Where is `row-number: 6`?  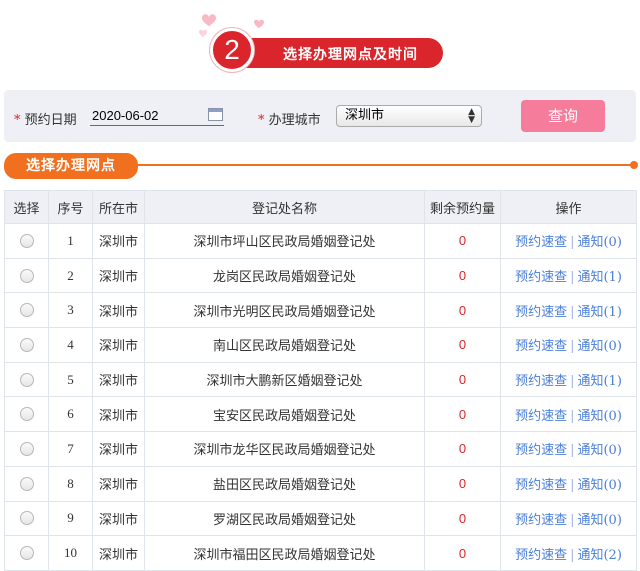
row-number: 6 is located at coordinates (70, 414).